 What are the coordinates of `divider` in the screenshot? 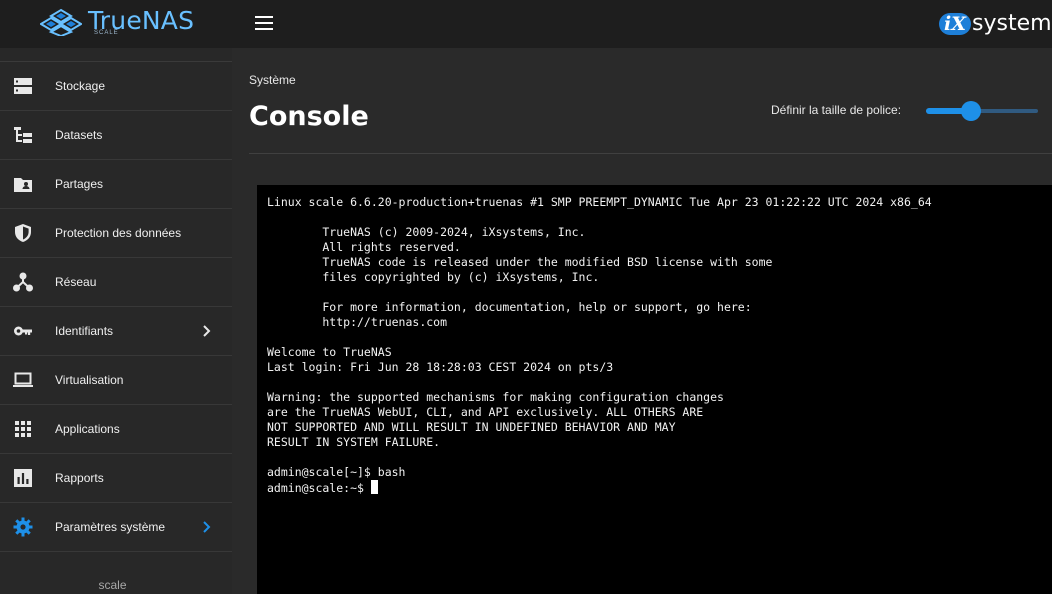 It's located at (650, 153).